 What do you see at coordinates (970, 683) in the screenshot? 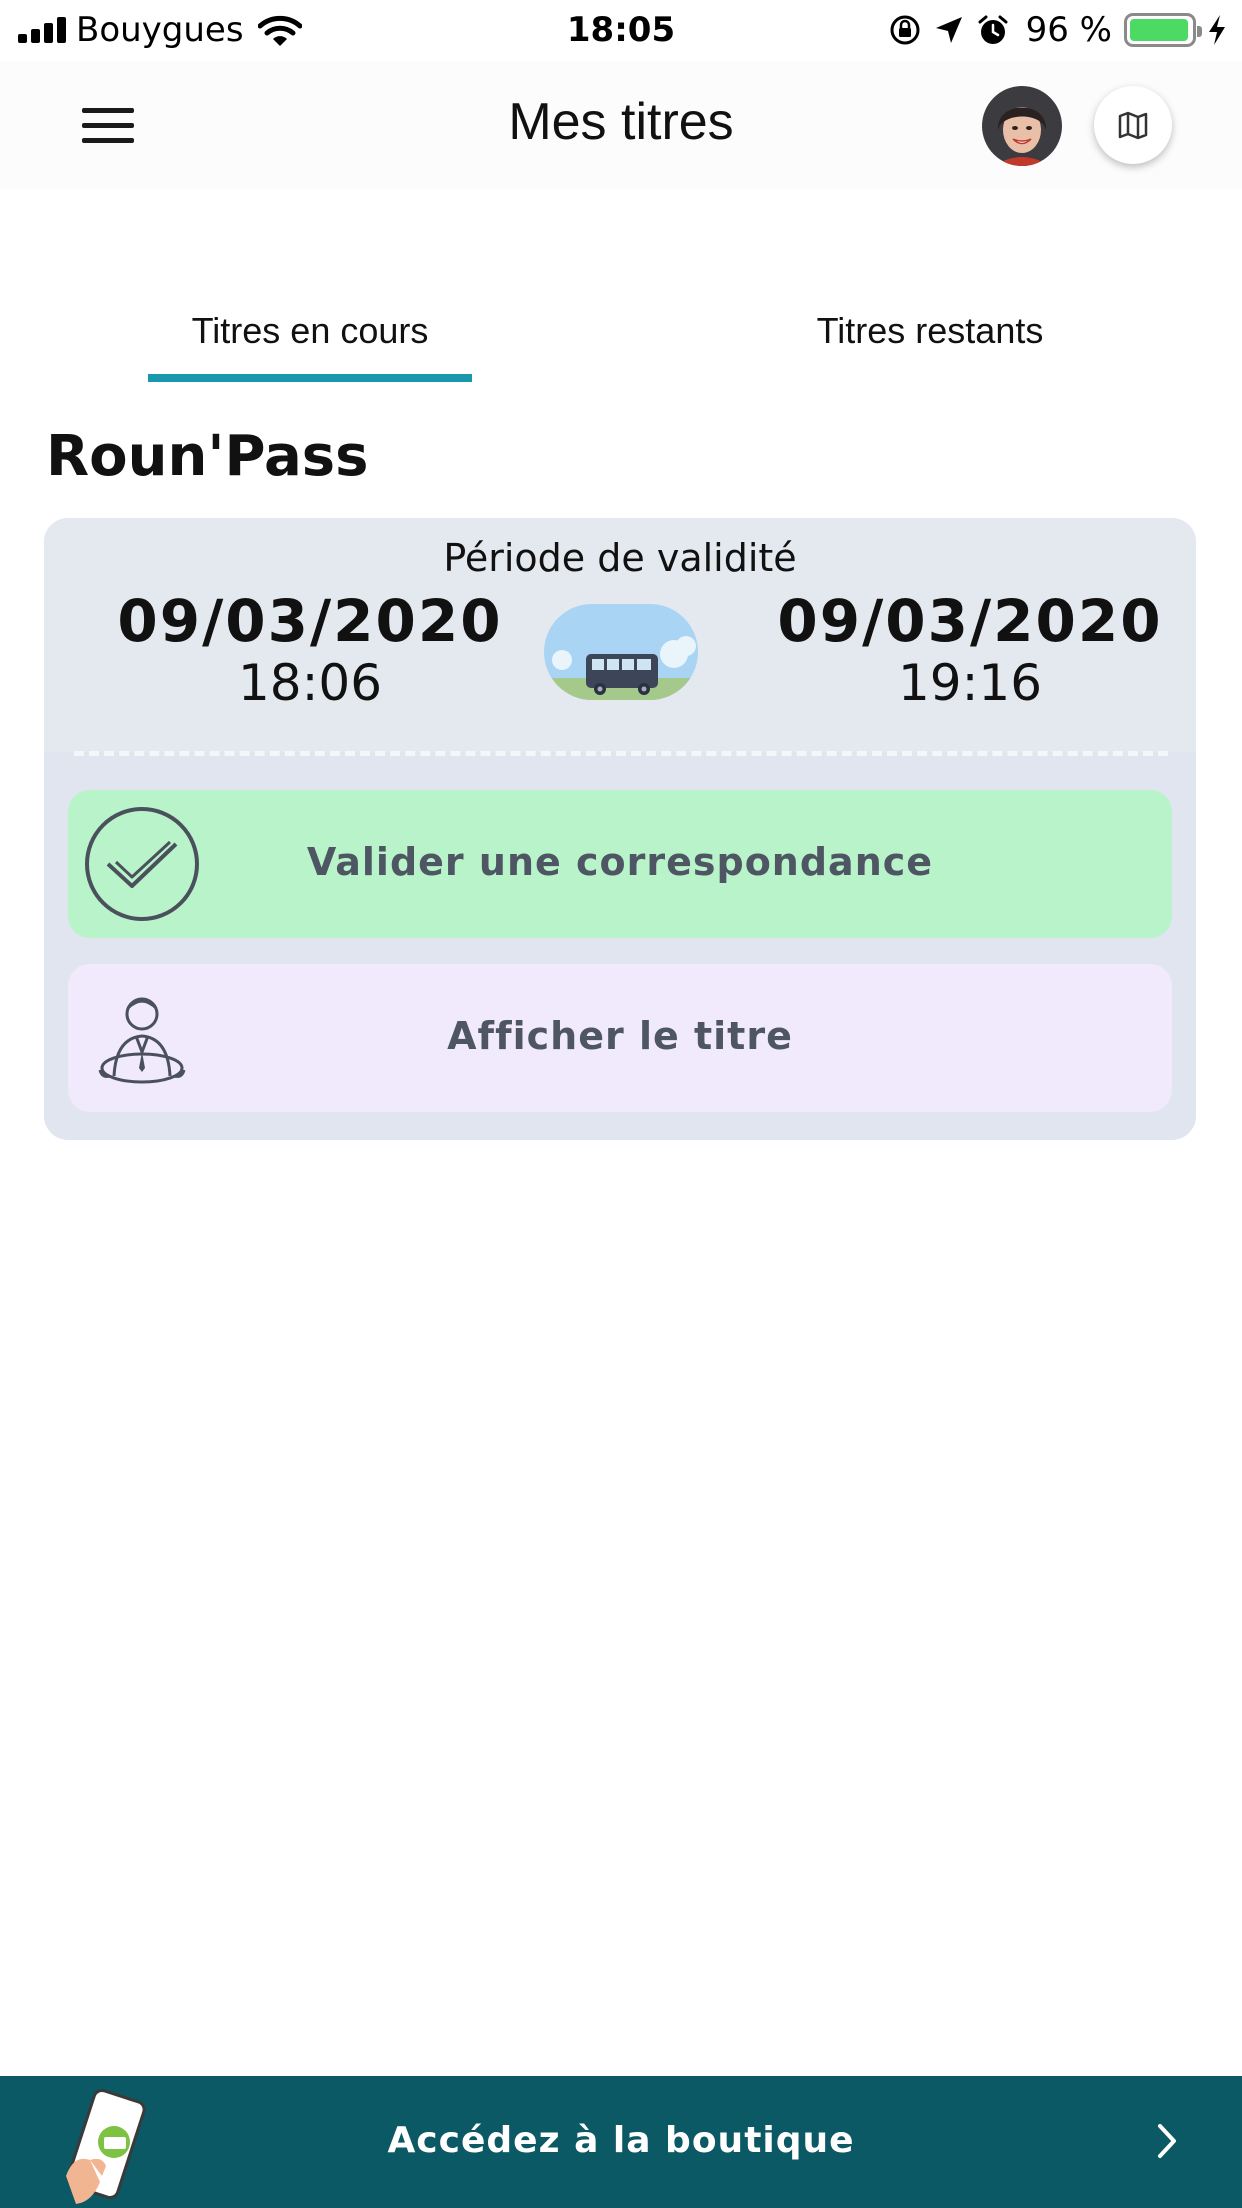
I see `end-time: 19:16` at bounding box center [970, 683].